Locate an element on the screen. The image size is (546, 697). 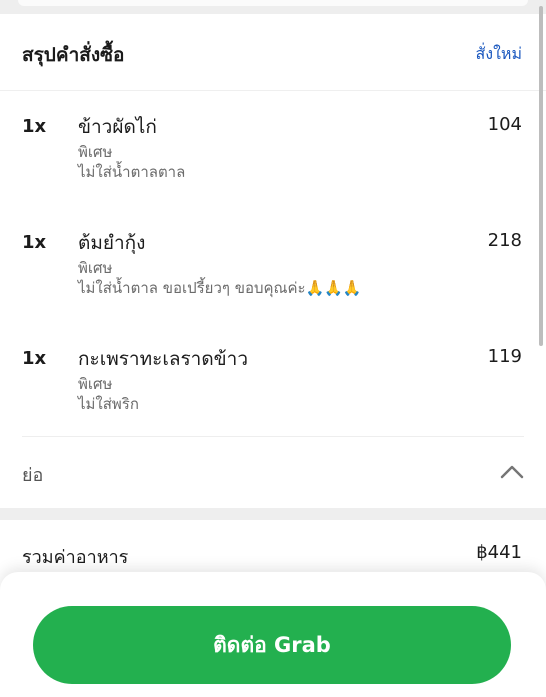
item-name: กะเพราทะเลราดข้าว is located at coordinates (163, 359).